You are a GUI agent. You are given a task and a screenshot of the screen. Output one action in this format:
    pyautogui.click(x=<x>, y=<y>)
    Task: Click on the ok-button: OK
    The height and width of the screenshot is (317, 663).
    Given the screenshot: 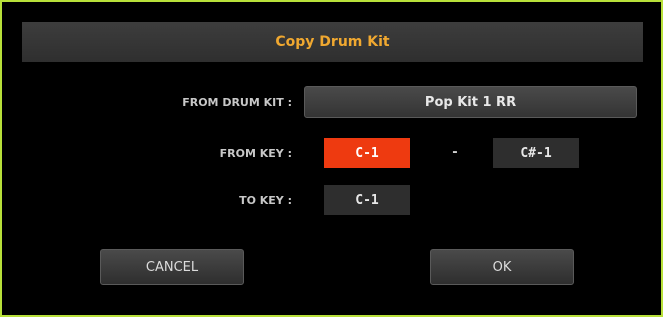 What is the action you would take?
    pyautogui.click(x=502, y=267)
    